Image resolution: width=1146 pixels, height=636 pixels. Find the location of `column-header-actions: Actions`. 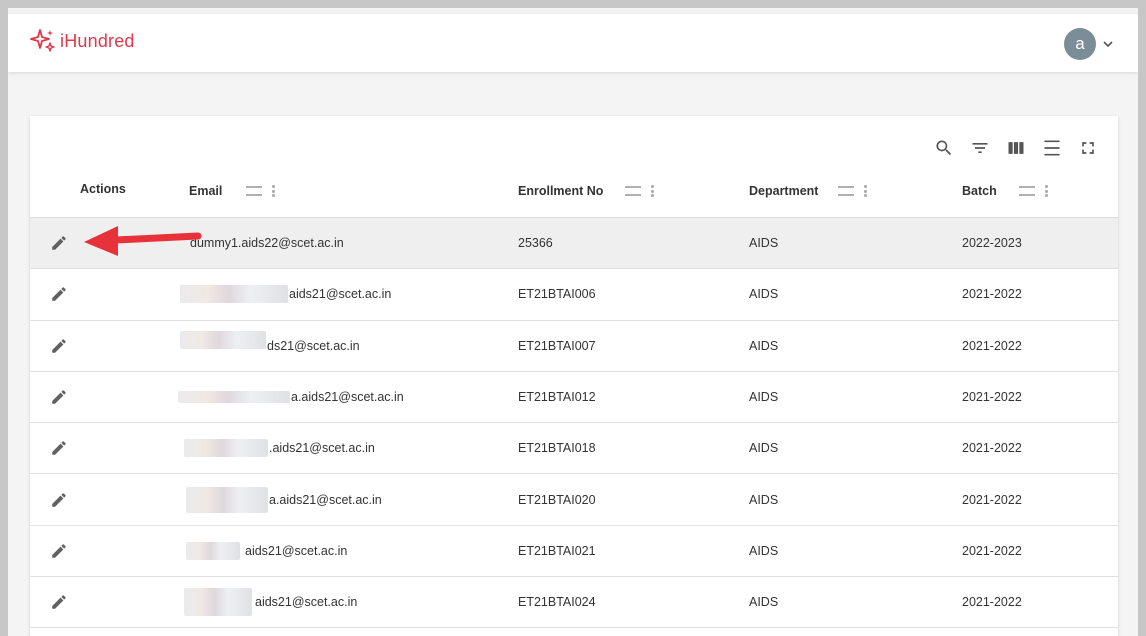

column-header-actions: Actions is located at coordinates (103, 189).